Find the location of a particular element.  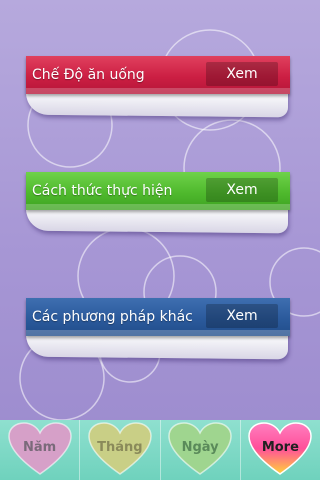

tab-day: Ngày is located at coordinates (201, 450).